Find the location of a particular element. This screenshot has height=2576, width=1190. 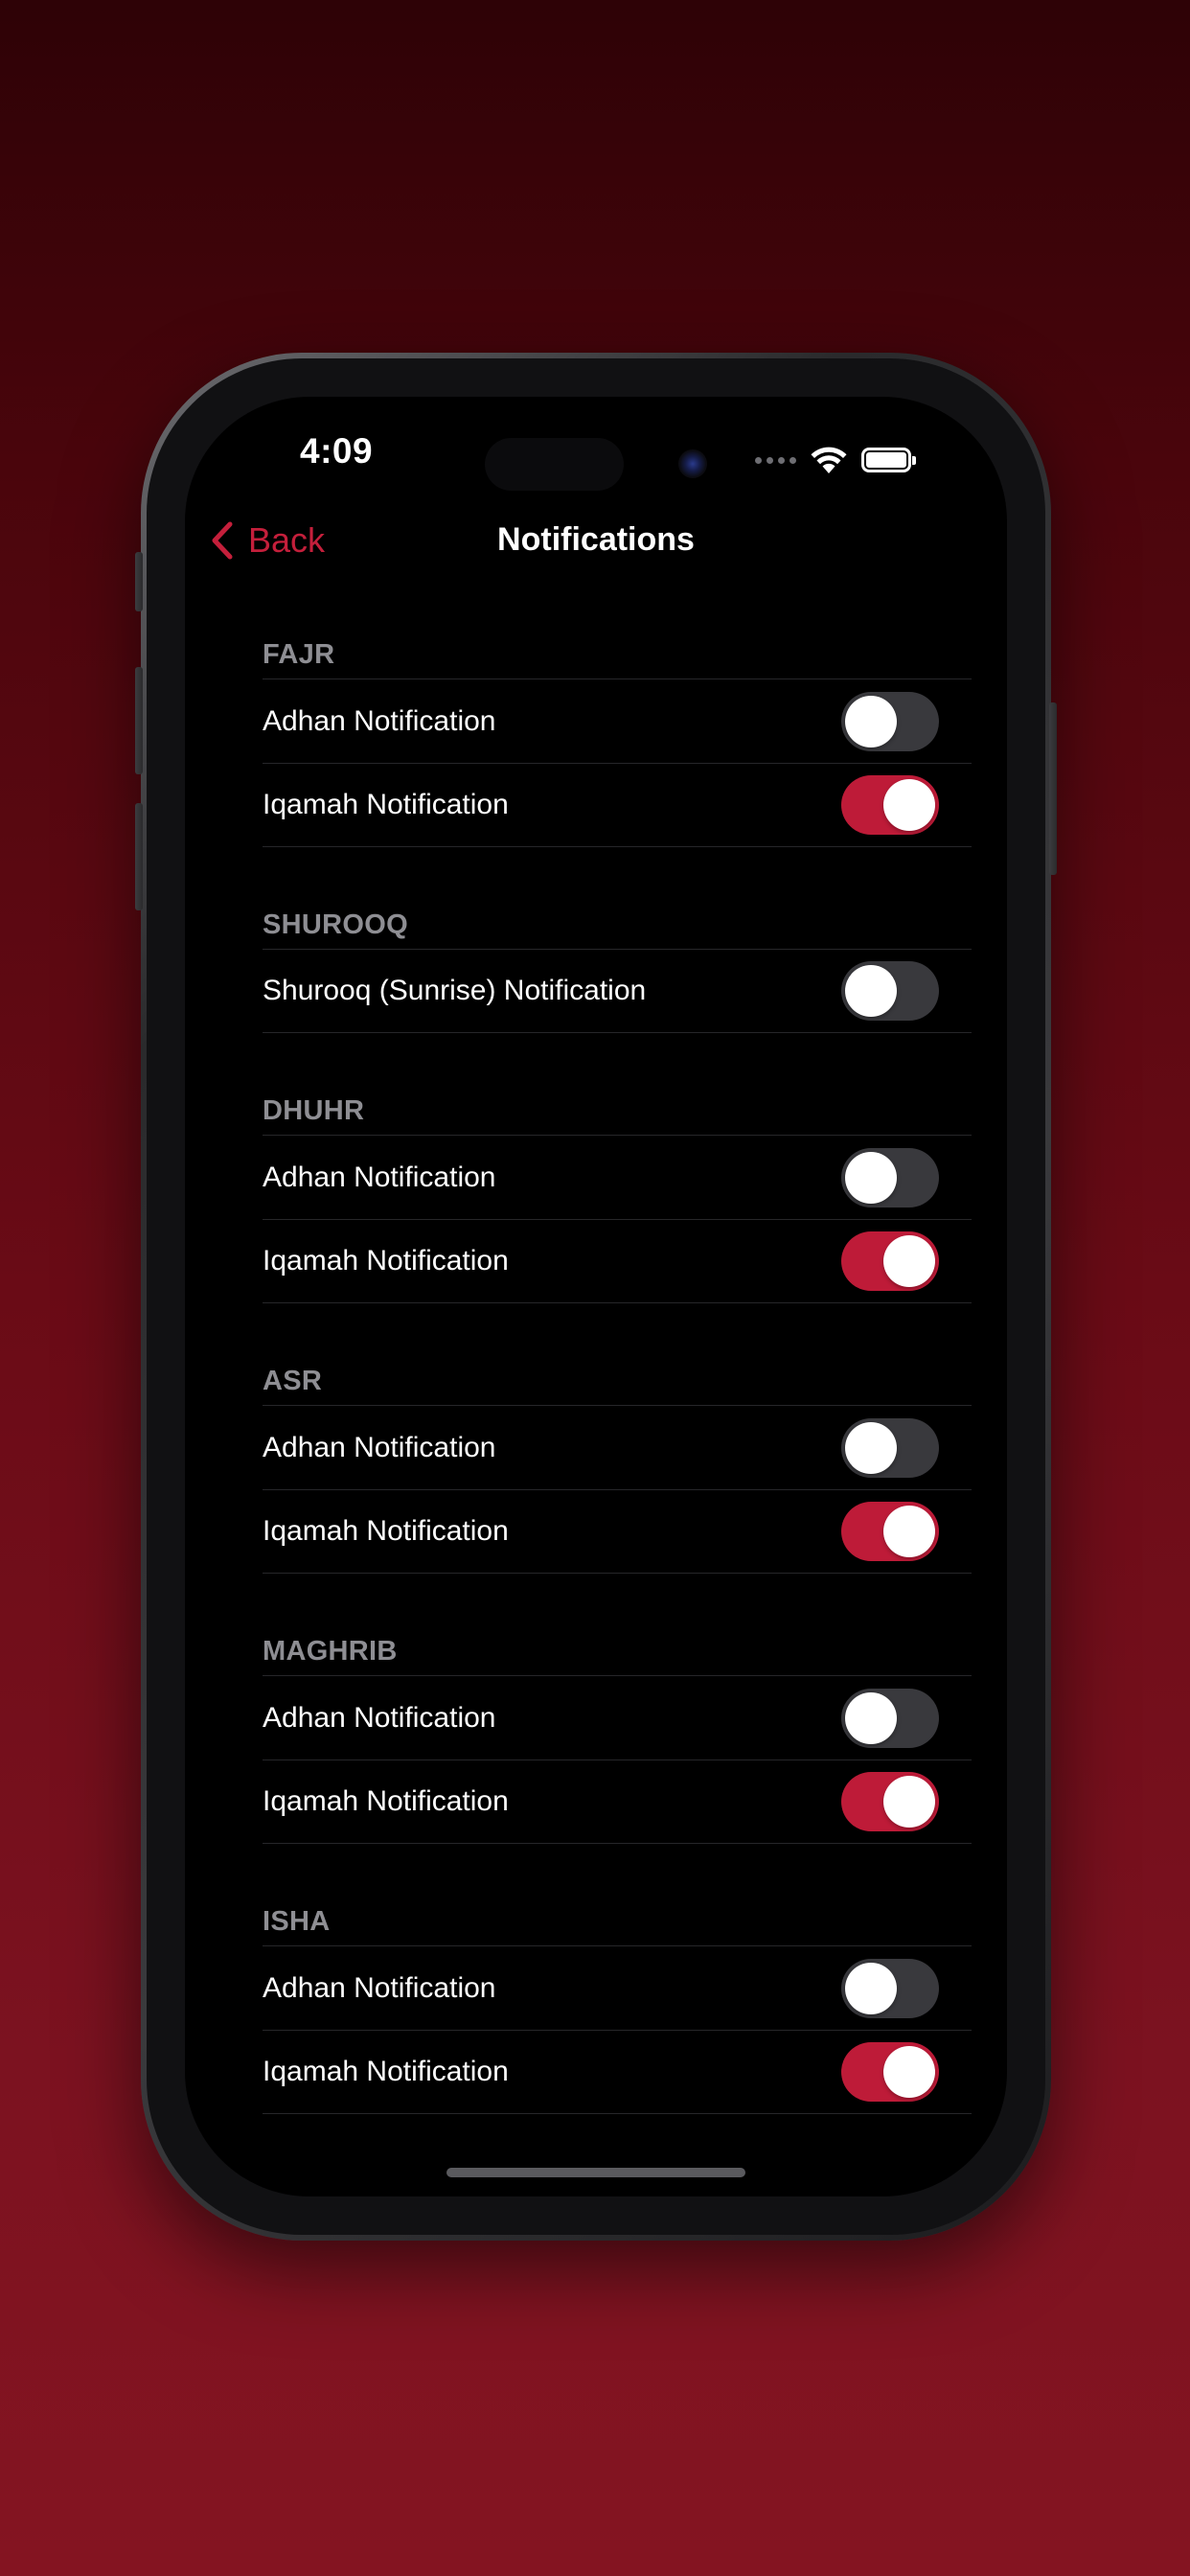

section-header: ASR is located at coordinates (293, 1381).